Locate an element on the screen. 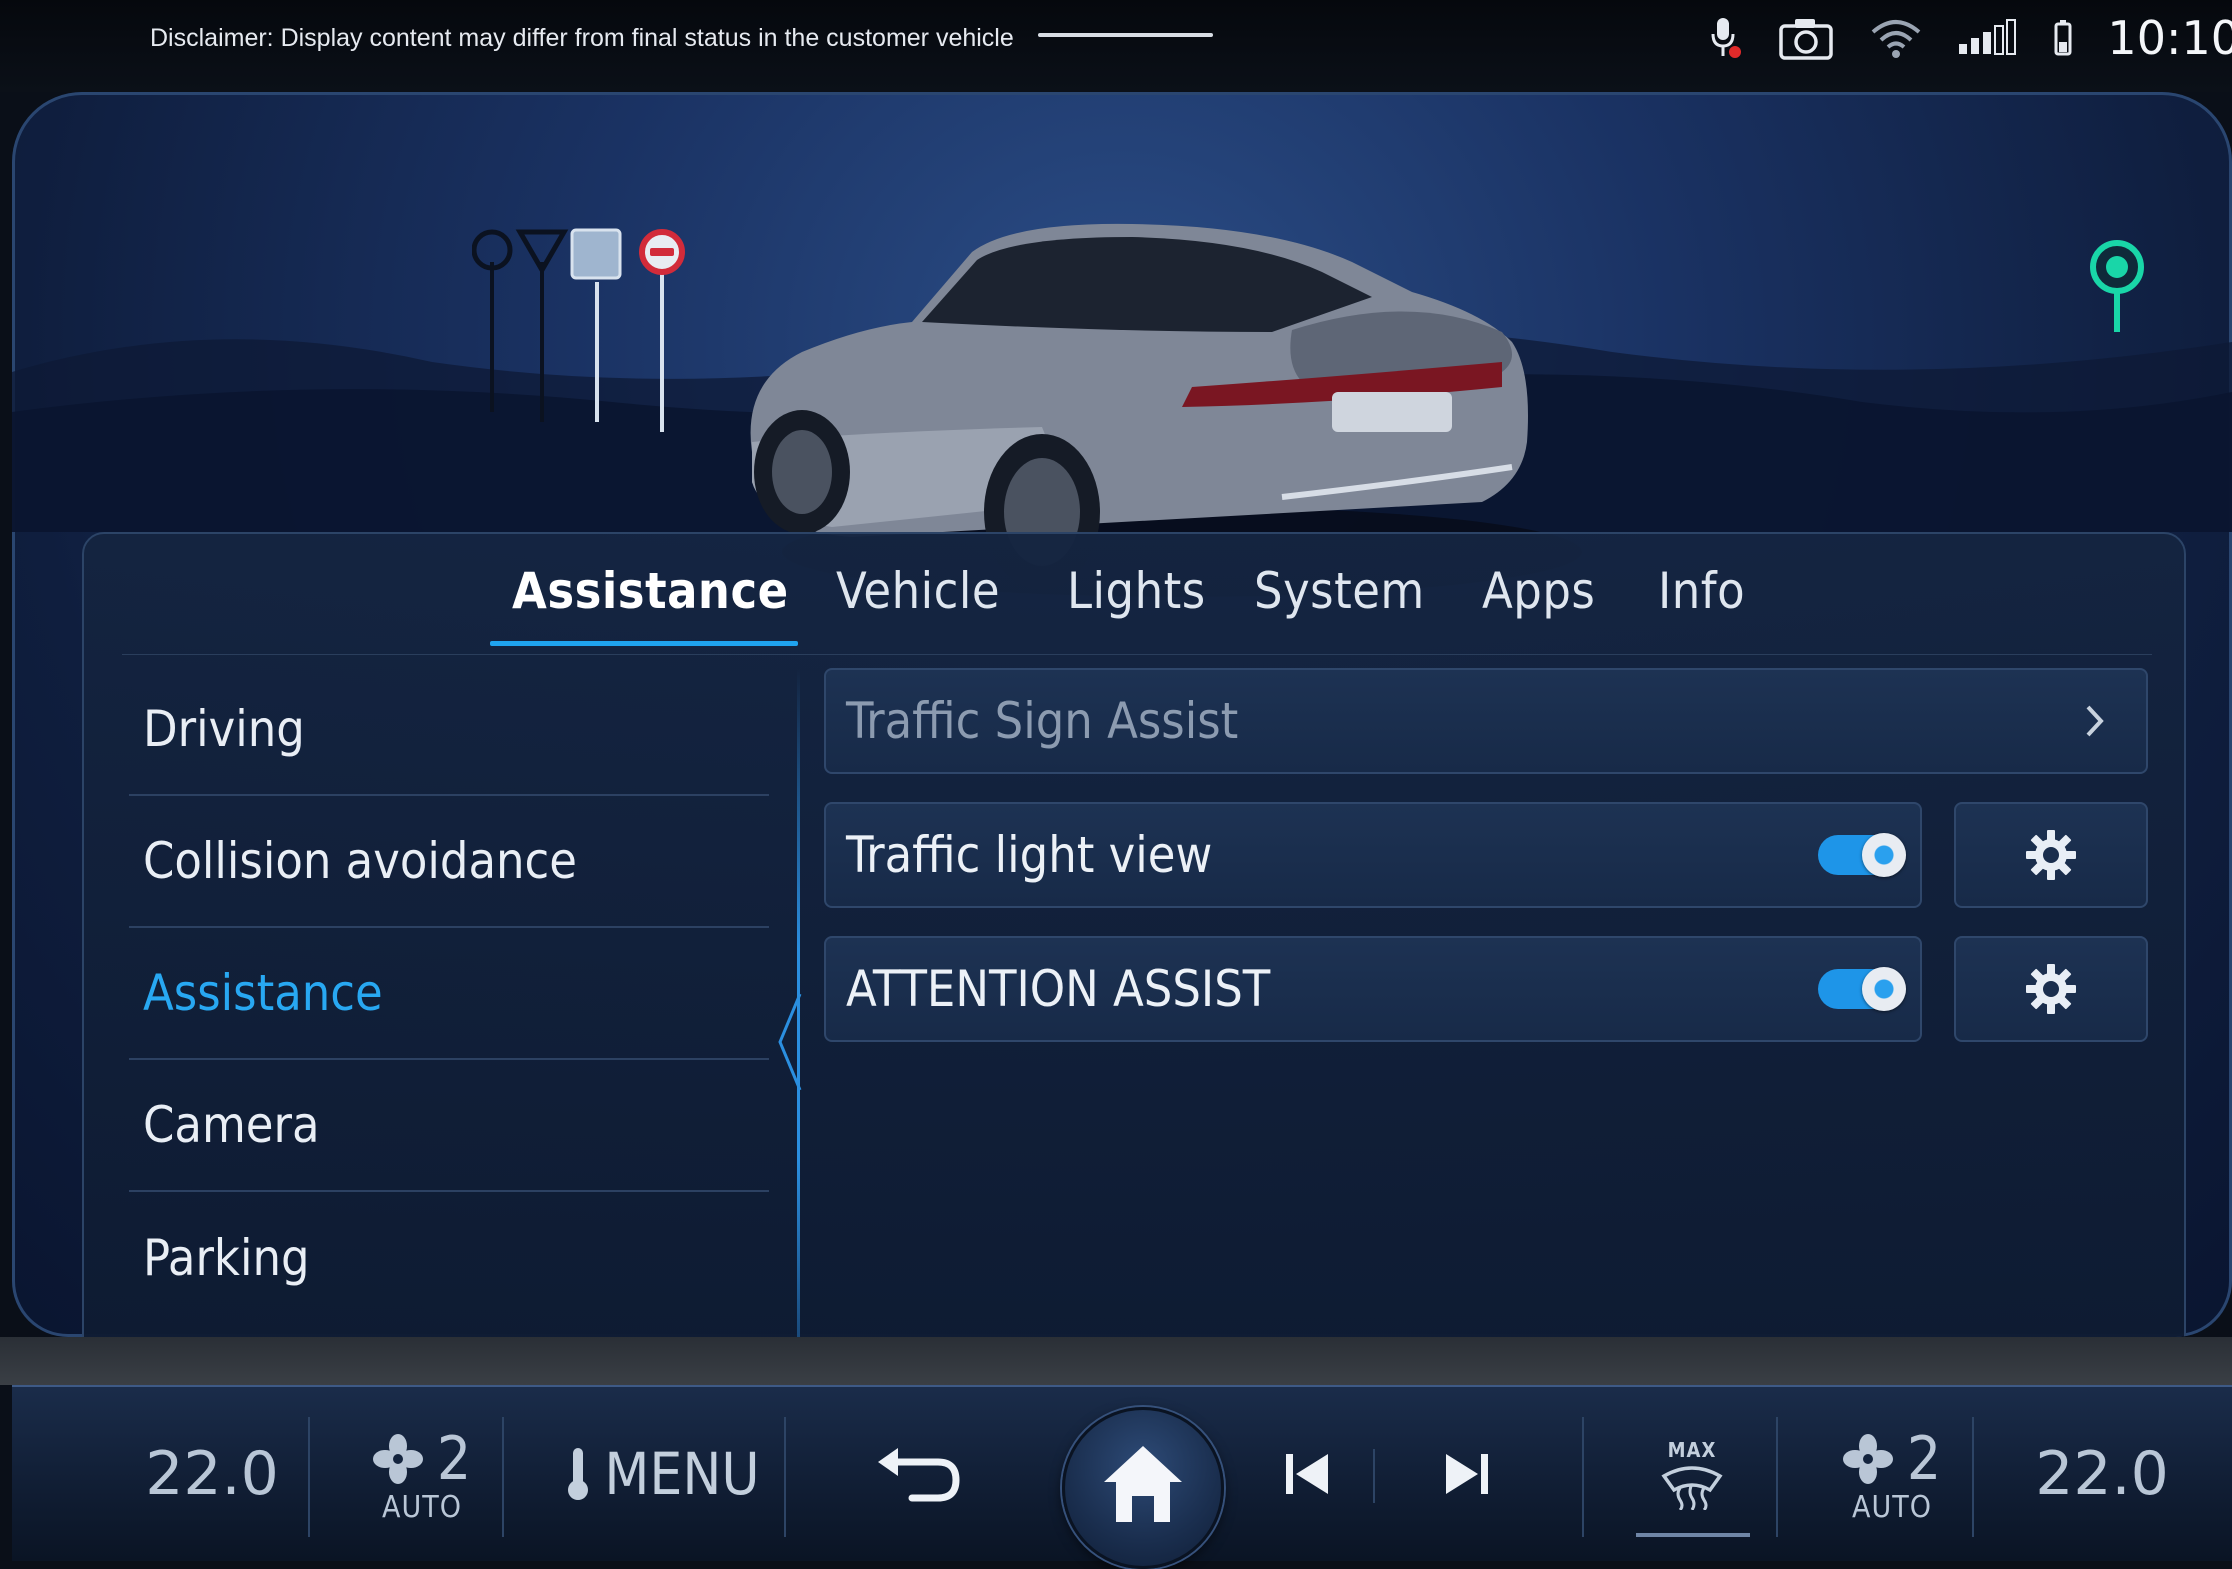 The width and height of the screenshot is (2232, 1569). traffic-light-view-settings-button is located at coordinates (2051, 855).